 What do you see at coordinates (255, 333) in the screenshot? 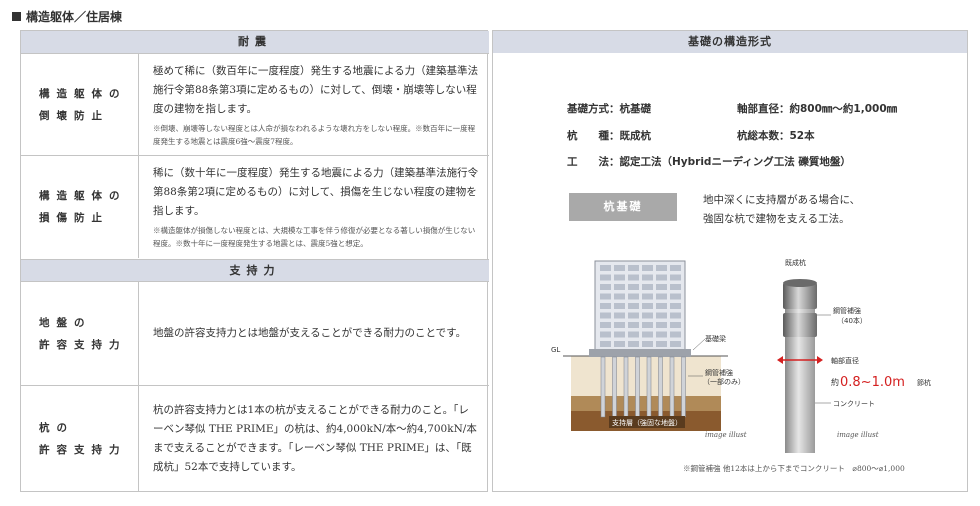
I see `table-row: 地盤の 許容支持力 地盤の許容支持力とは地盤が支えることができる耐力のことです。` at bounding box center [255, 333].